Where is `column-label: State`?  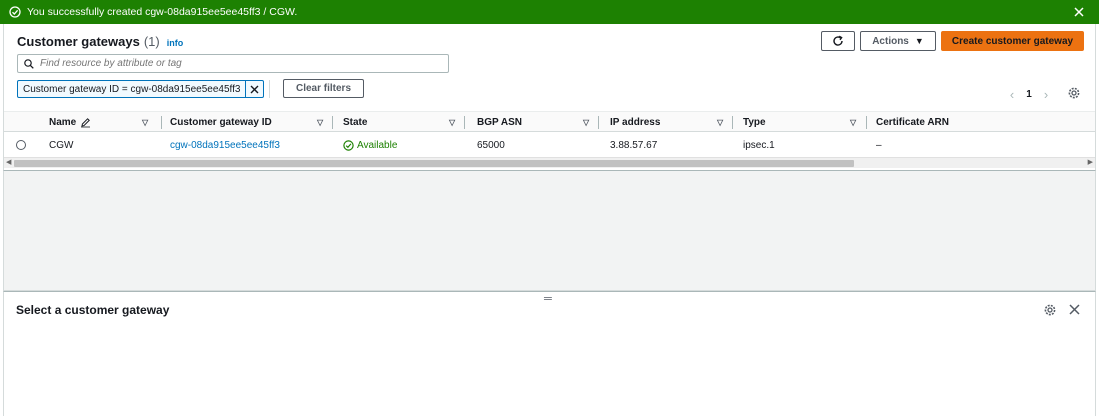
column-label: State is located at coordinates (355, 122).